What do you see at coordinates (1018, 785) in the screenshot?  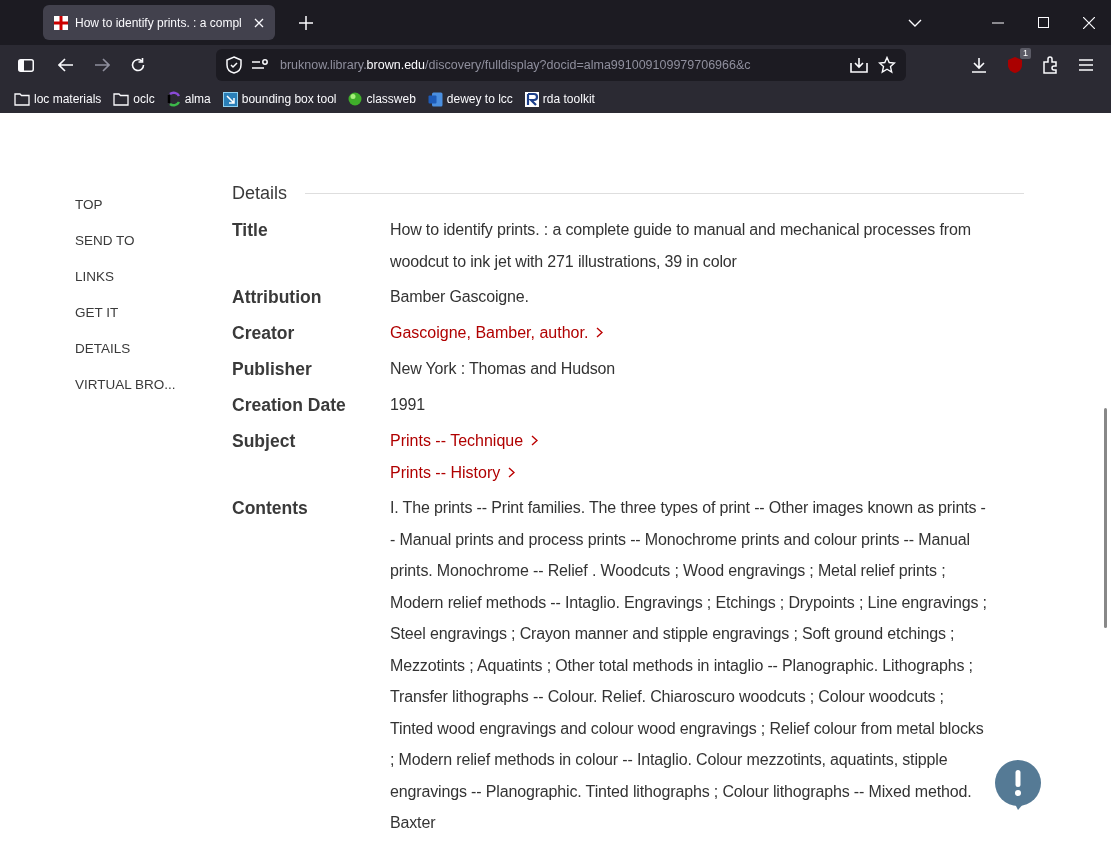 I see `feedback-button` at bounding box center [1018, 785].